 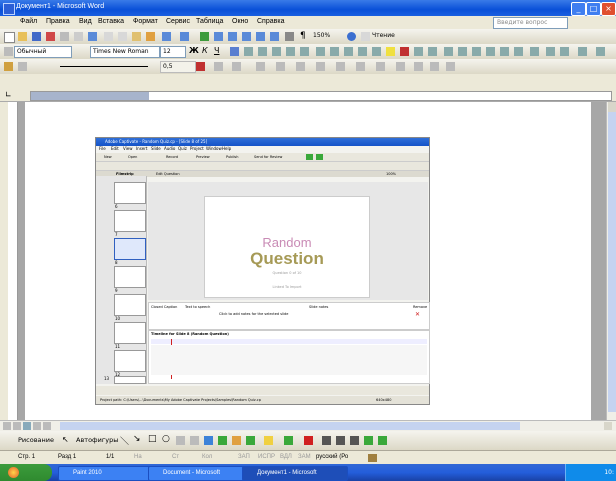 What do you see at coordinates (288, 440) in the screenshot?
I see `line-color-icon` at bounding box center [288, 440].